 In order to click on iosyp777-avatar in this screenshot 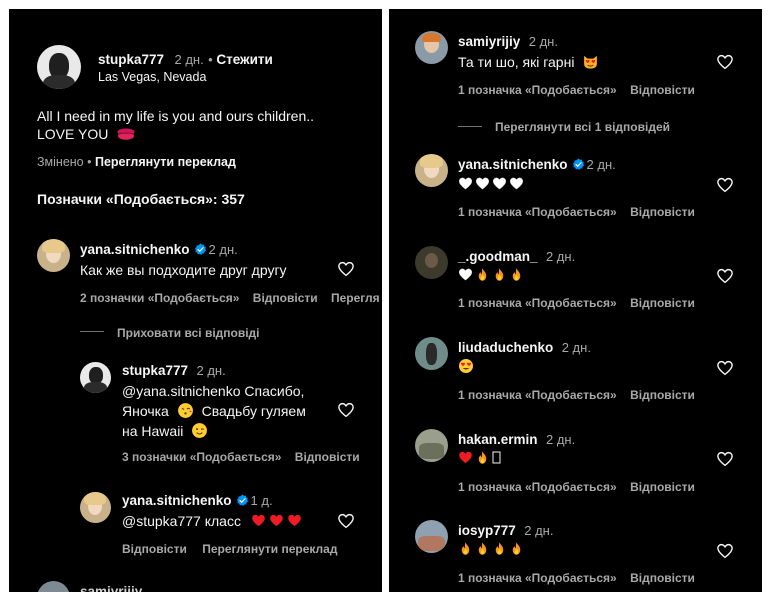, I will do `click(431, 536)`.